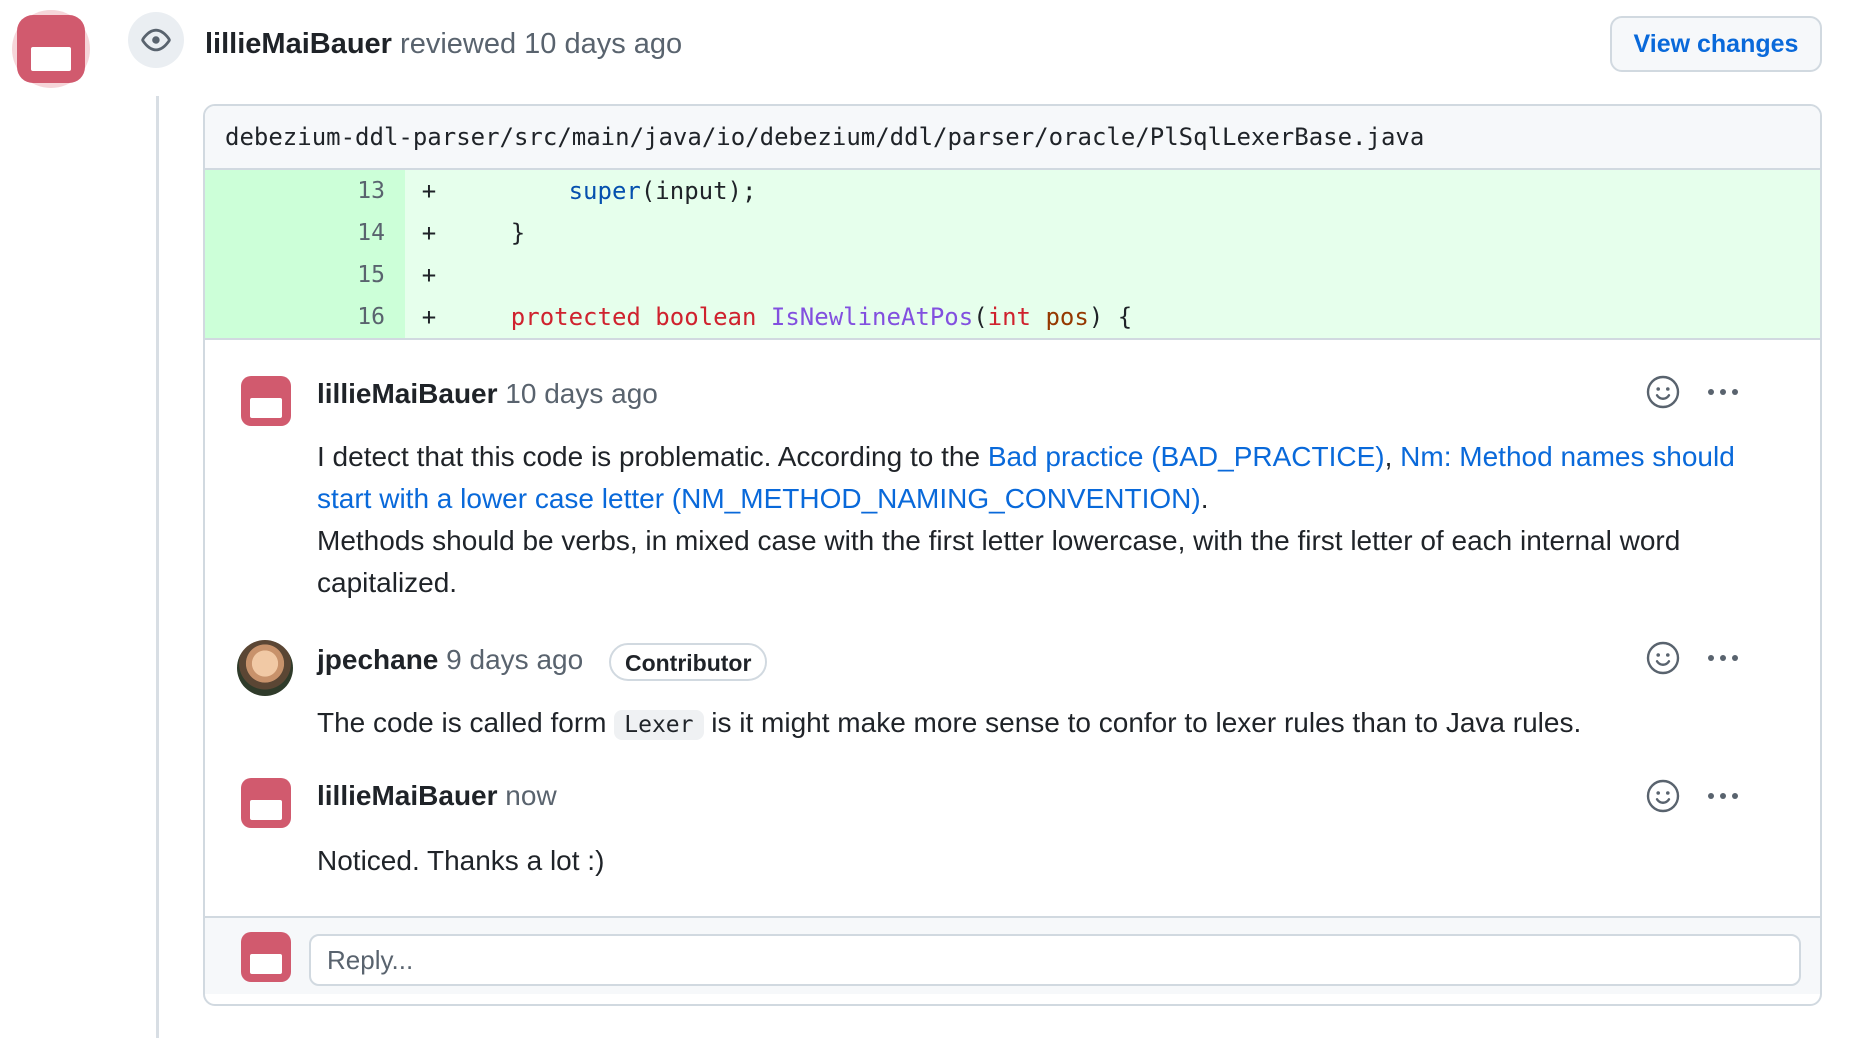  I want to click on view-changes-button: View changes, so click(1716, 44).